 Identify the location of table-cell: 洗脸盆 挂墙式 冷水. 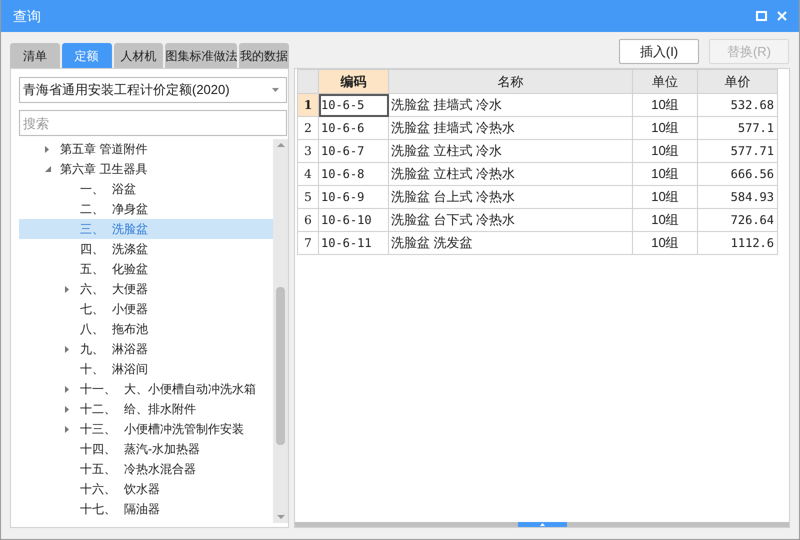
(510, 105).